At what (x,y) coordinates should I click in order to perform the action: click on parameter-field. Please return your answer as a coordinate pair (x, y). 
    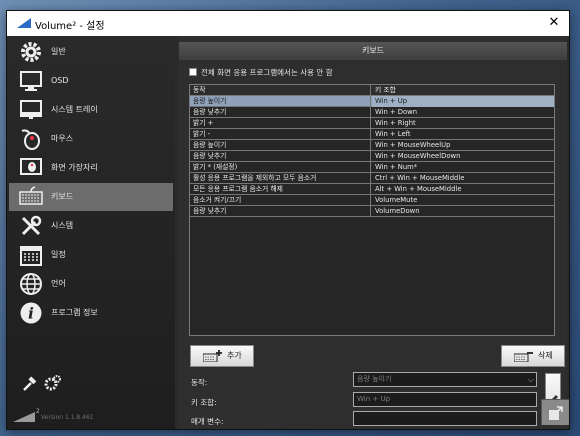
    Looking at the image, I should click on (445, 418).